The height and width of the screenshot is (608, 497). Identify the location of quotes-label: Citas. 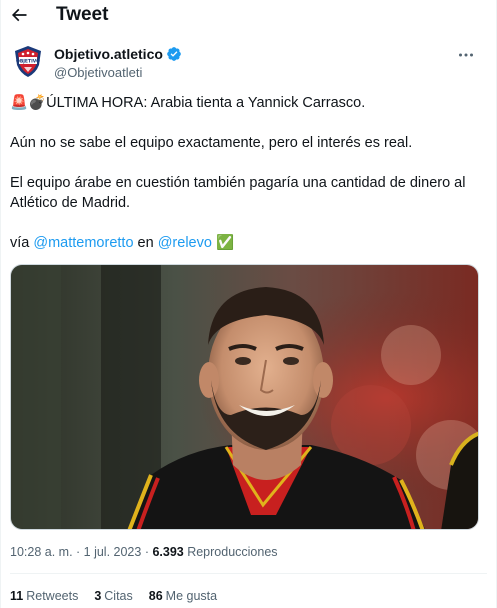
(118, 596).